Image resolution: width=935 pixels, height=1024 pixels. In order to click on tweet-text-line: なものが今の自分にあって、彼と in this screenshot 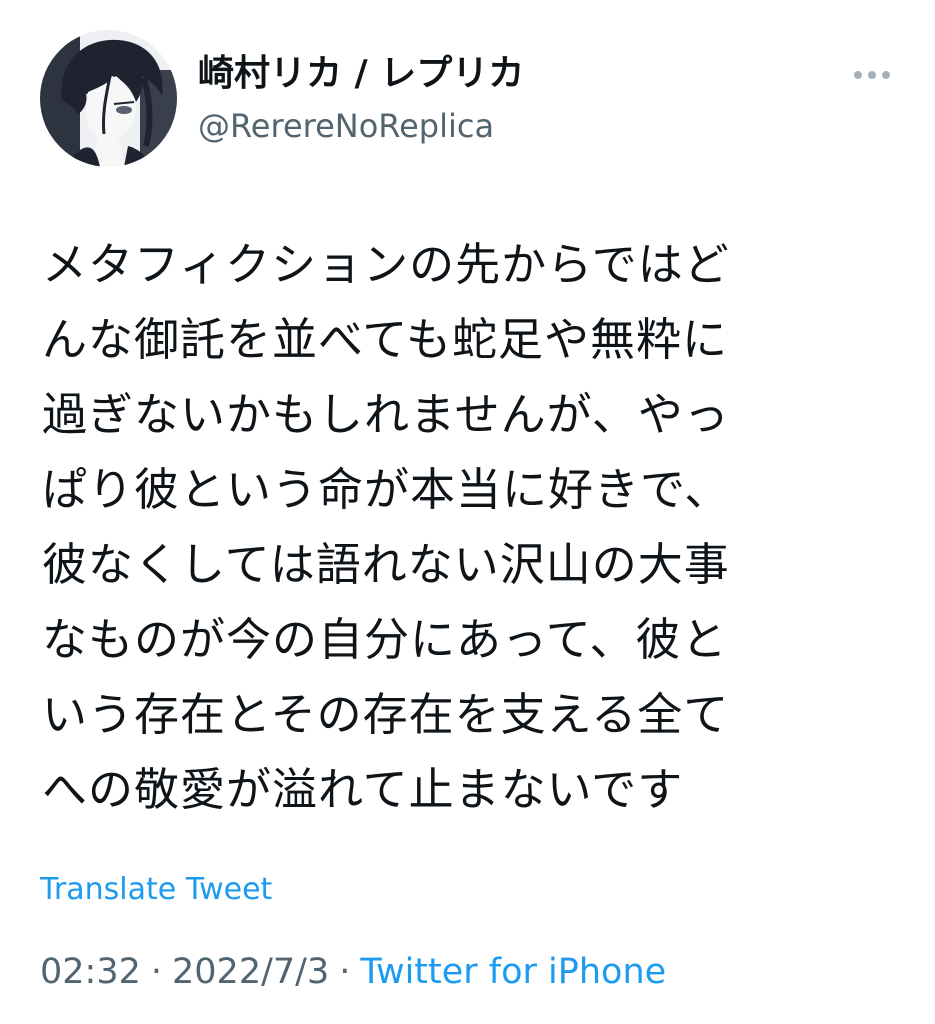, I will do `click(385, 639)`.